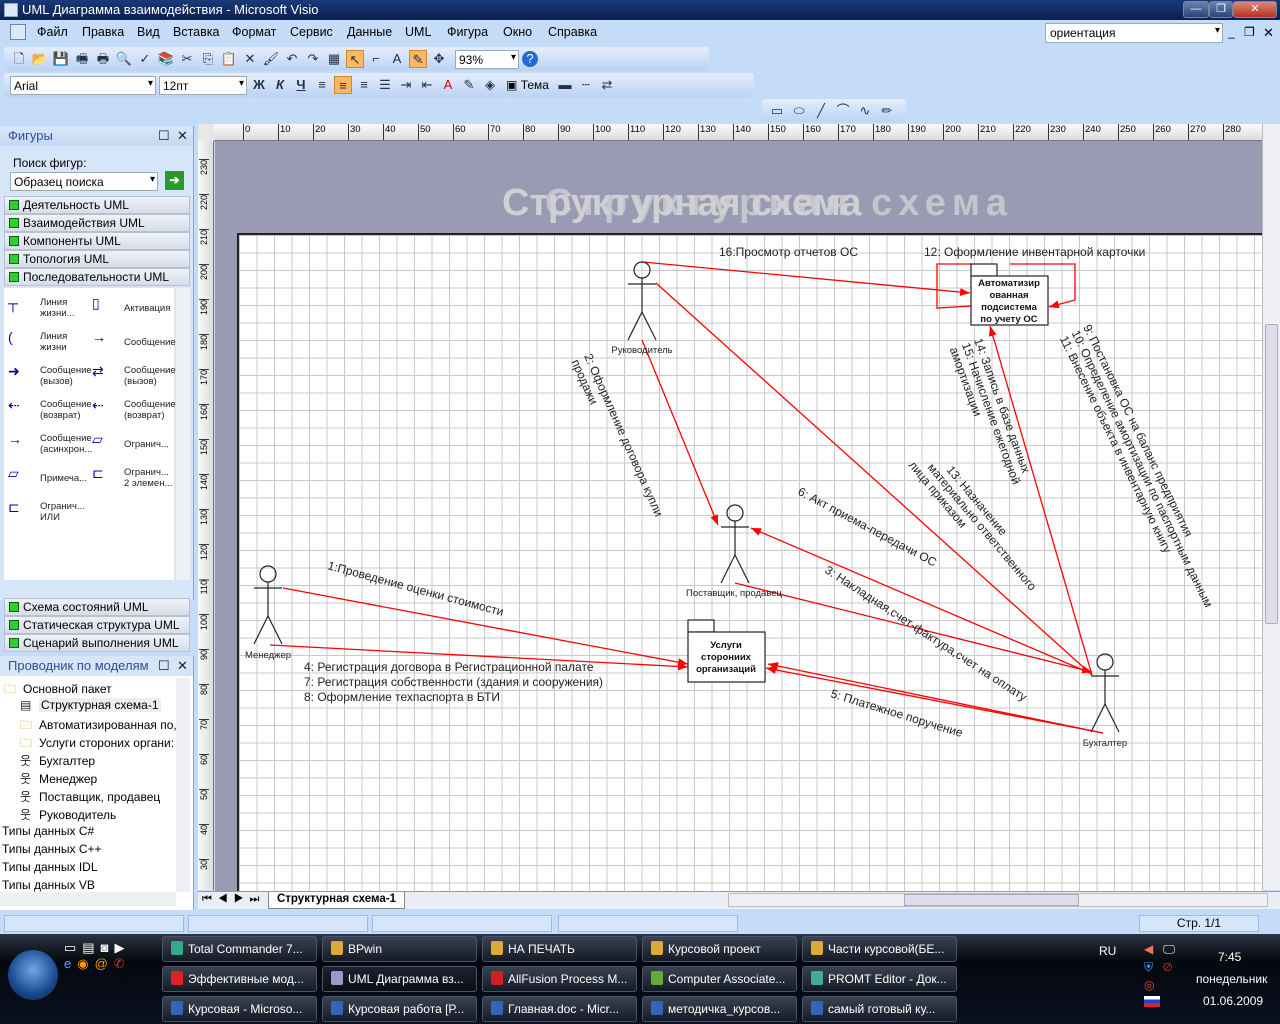  Describe the element at coordinates (719, 949) in the screenshot. I see `taskbar-button: Курсовой проект` at that location.